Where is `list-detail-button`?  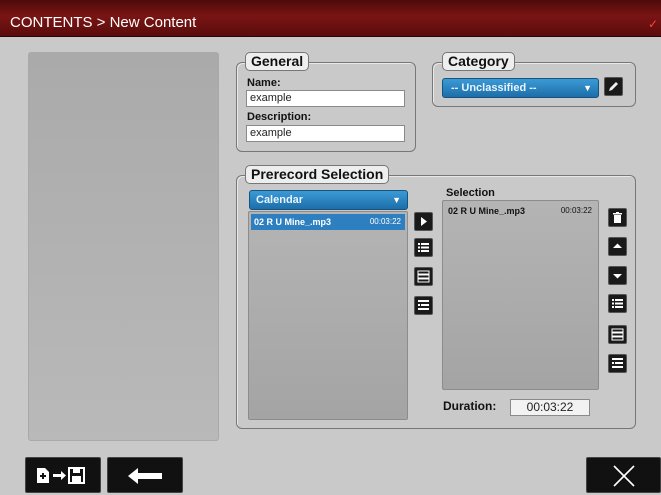 list-detail-button is located at coordinates (423, 276).